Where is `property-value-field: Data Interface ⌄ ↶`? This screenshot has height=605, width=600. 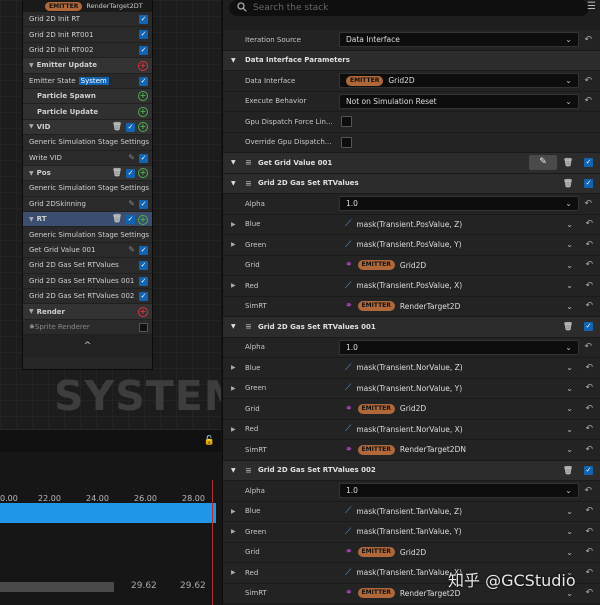 property-value-field: Data Interface ⌄ ↶ is located at coordinates (465, 40).